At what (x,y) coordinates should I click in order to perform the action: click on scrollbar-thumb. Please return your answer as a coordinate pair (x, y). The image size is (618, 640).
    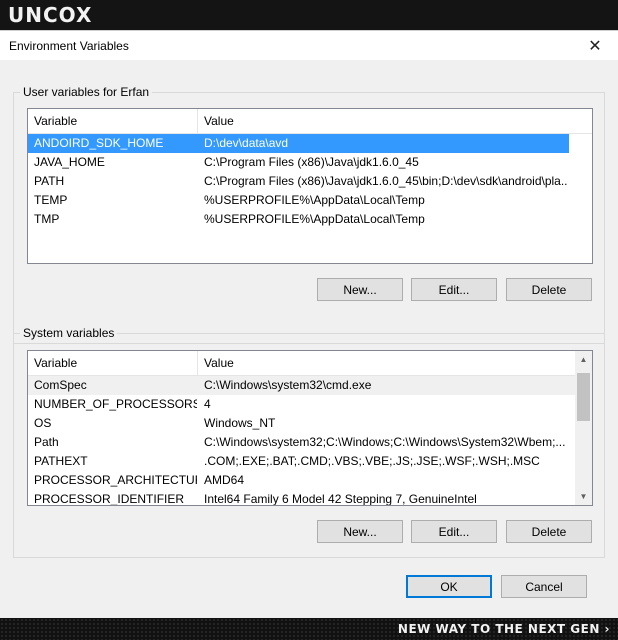
    Looking at the image, I should click on (583, 397).